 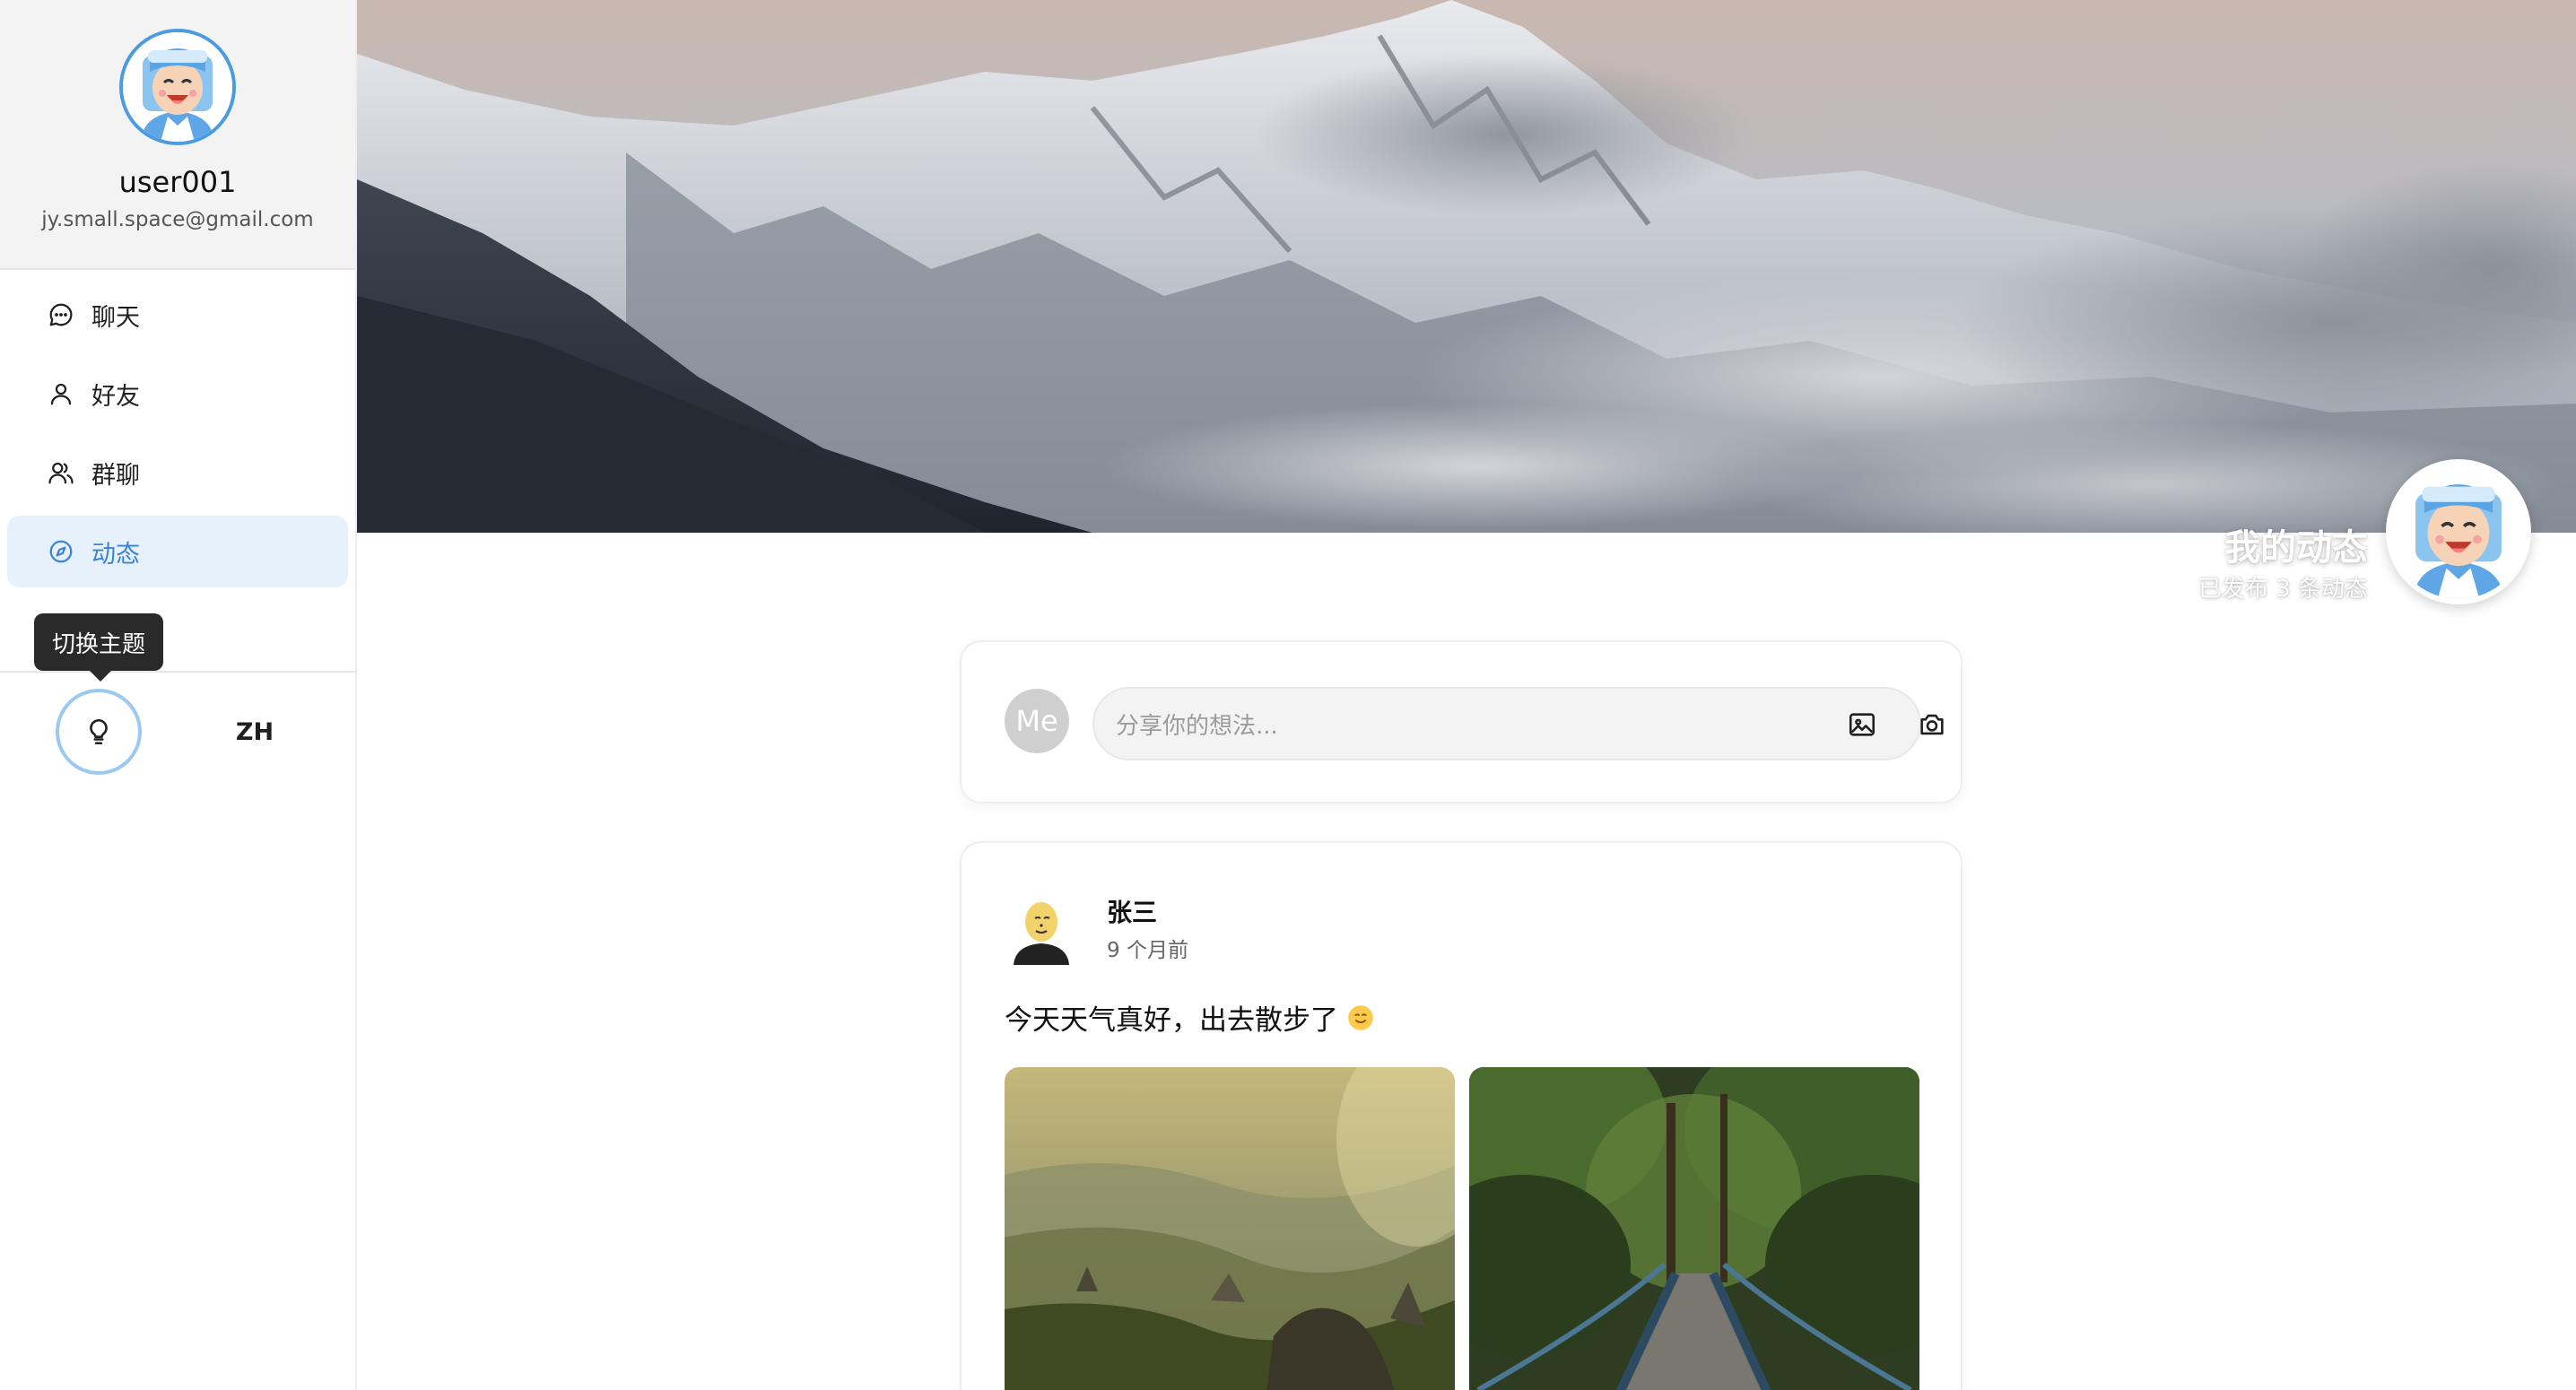 What do you see at coordinates (61, 551) in the screenshot?
I see `compass-icon` at bounding box center [61, 551].